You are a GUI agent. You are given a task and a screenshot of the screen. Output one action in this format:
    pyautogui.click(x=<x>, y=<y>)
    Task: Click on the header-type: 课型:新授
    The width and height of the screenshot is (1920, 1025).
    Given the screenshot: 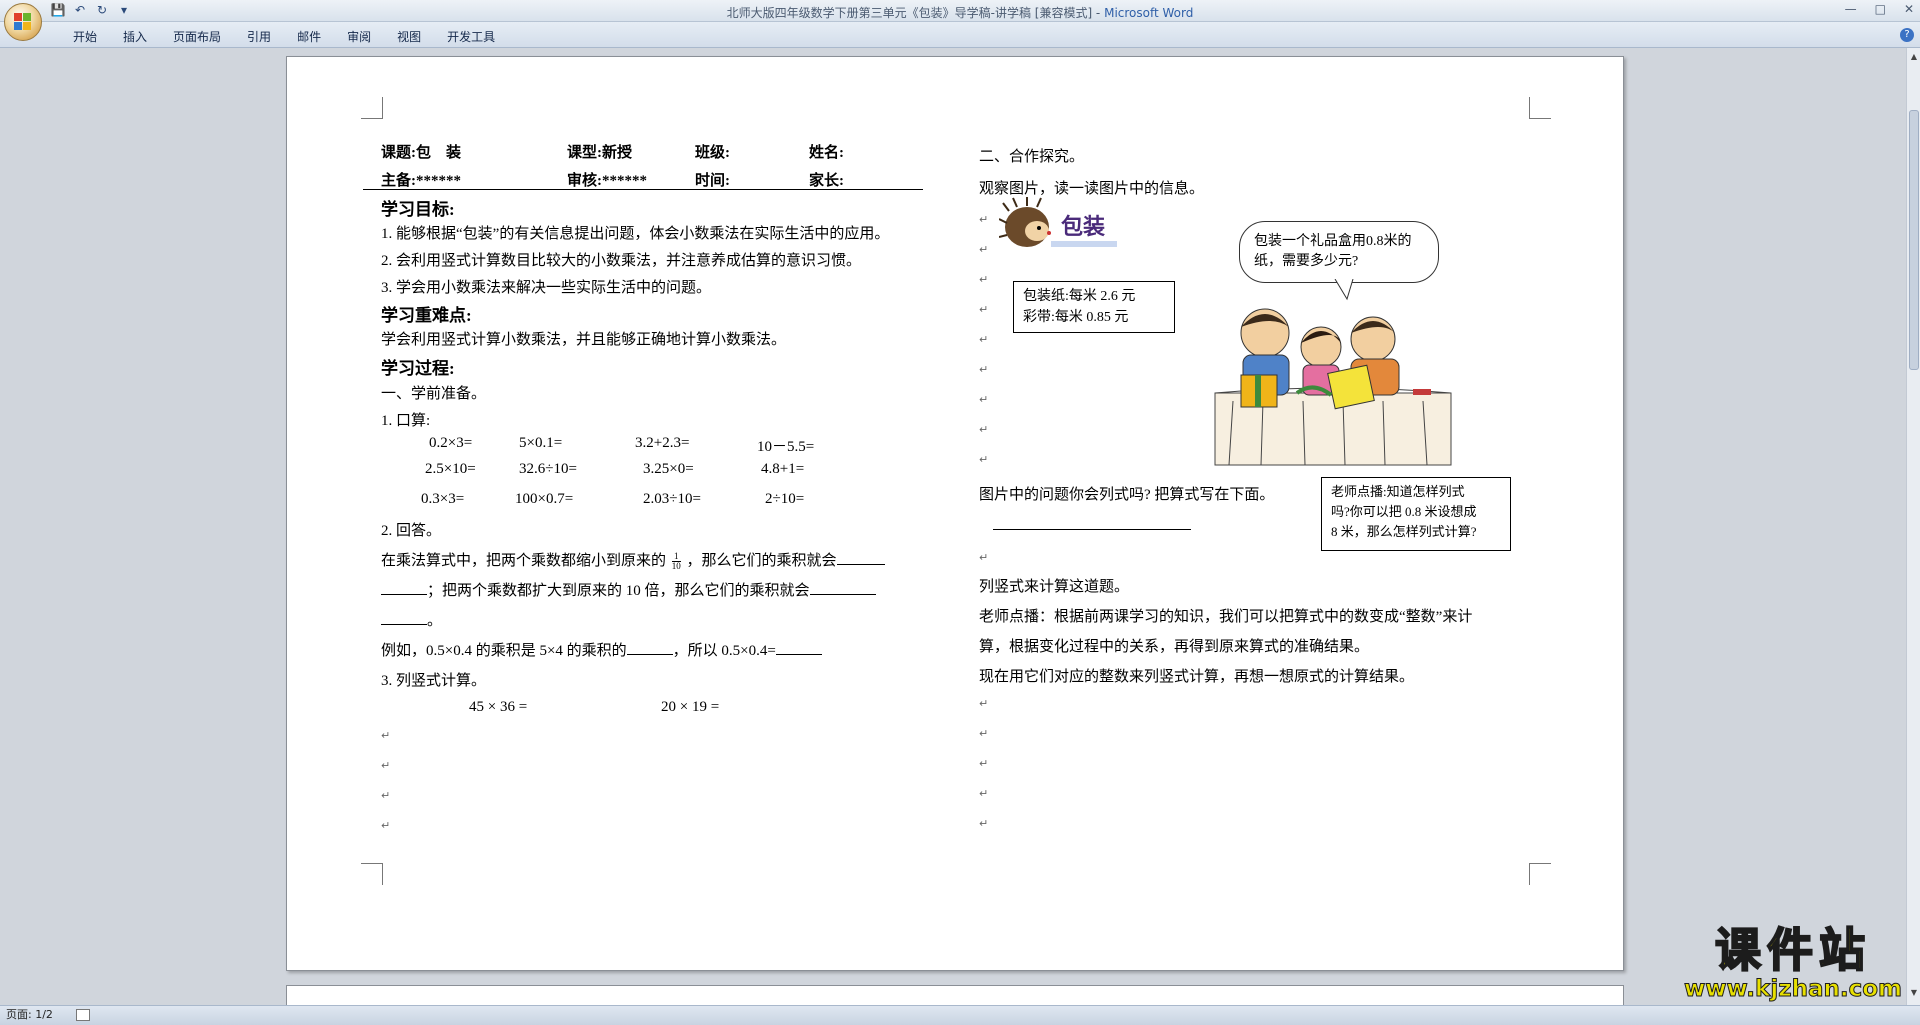 What is the action you would take?
    pyautogui.click(x=599, y=153)
    